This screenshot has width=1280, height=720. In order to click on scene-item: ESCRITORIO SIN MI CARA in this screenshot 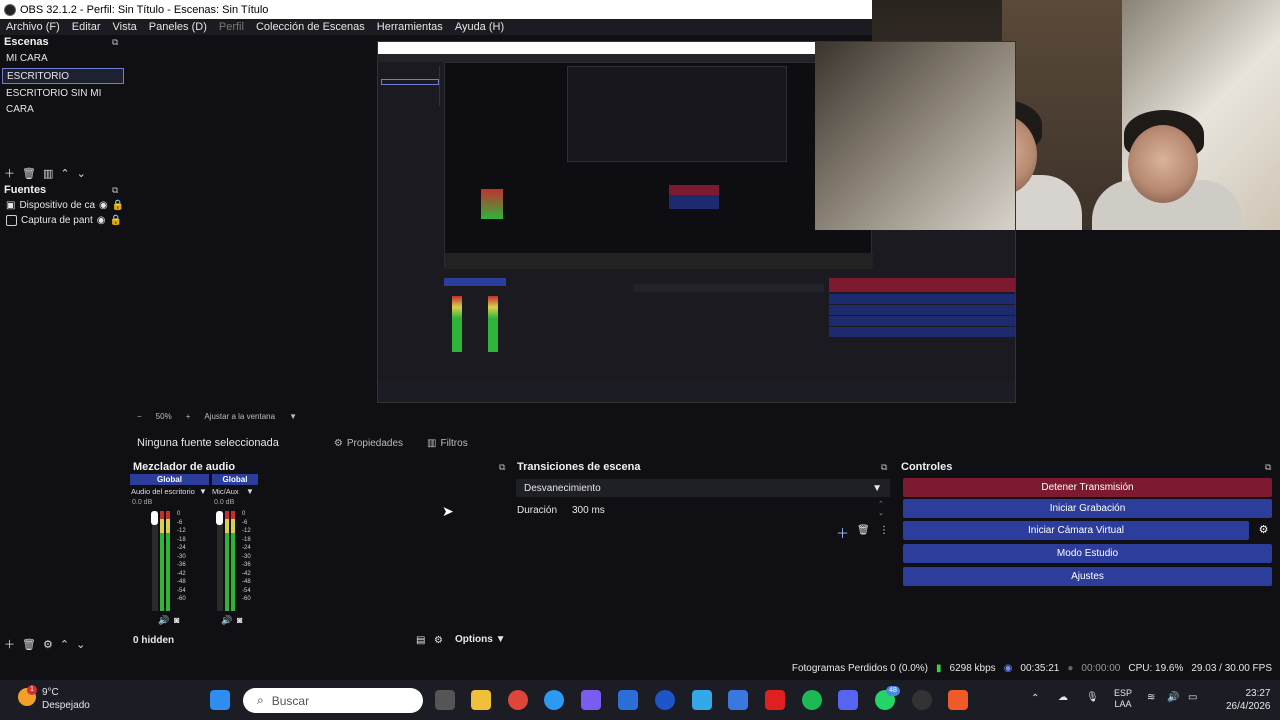, I will do `click(63, 100)`.